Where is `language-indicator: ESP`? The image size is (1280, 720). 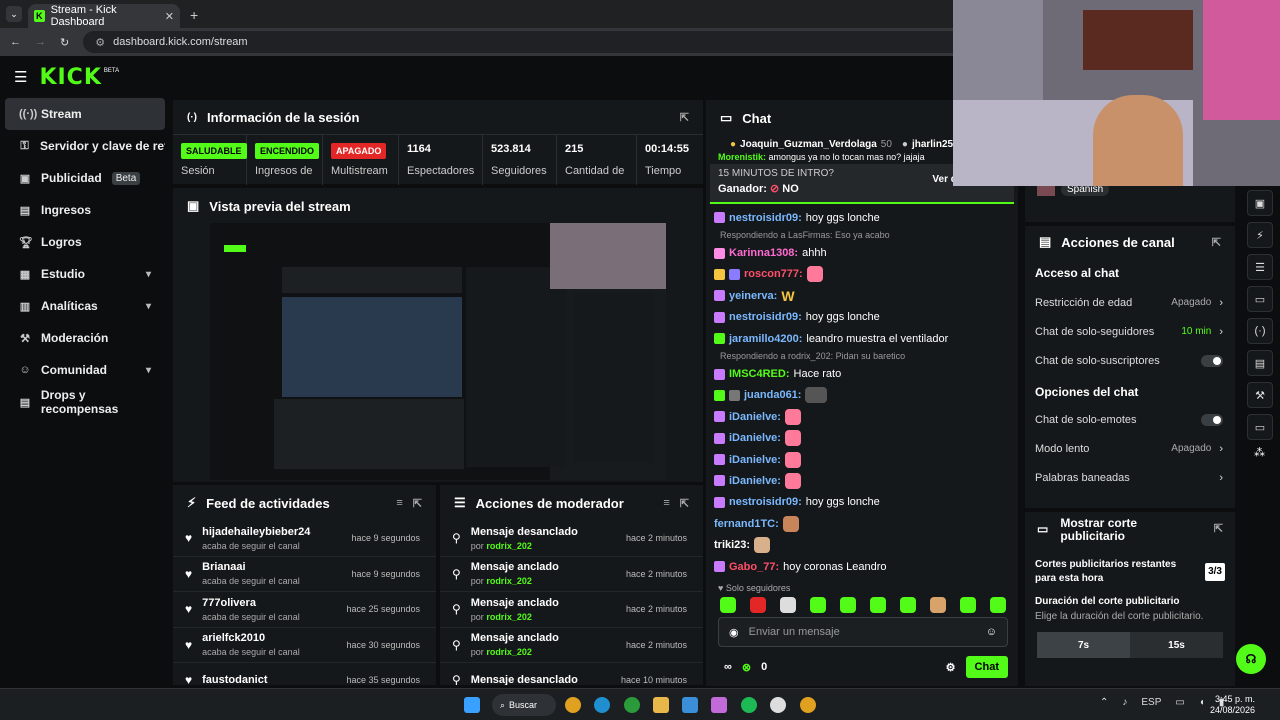 language-indicator: ESP is located at coordinates (1151, 702).